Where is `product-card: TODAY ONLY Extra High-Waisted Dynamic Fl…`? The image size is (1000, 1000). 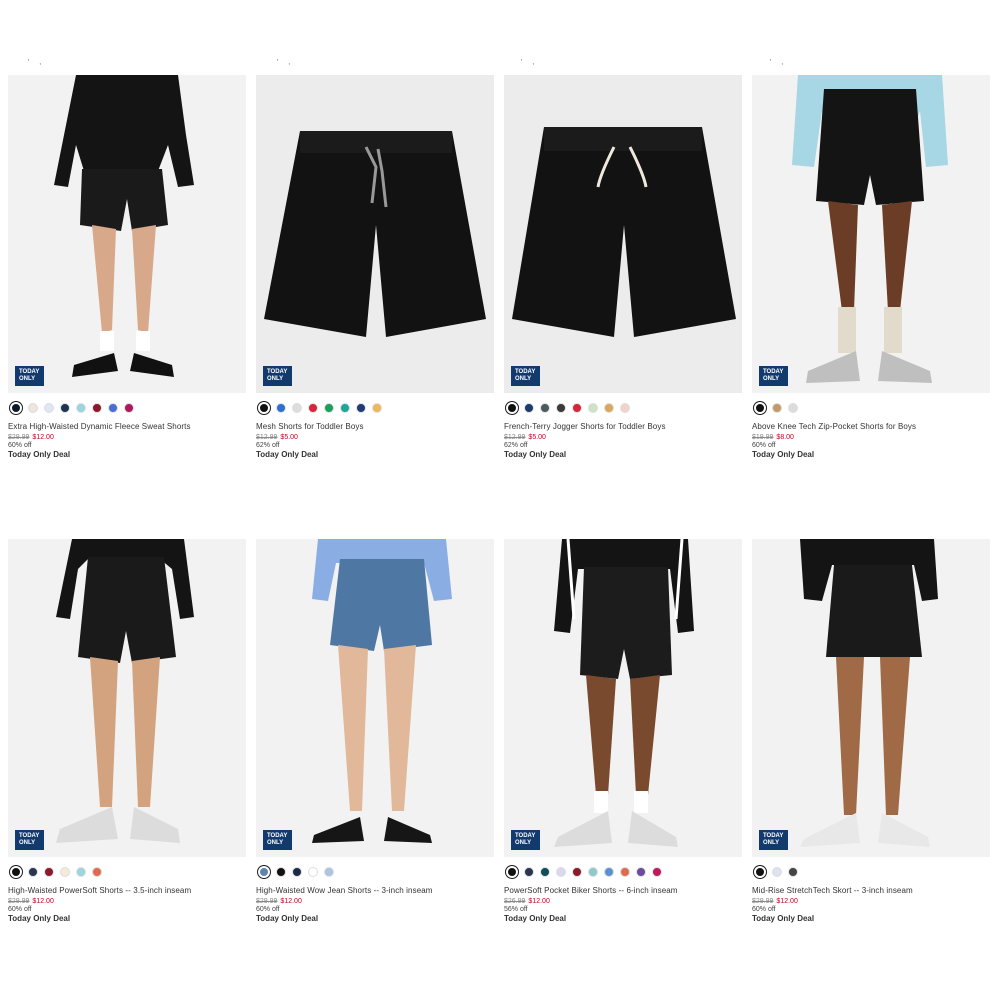 product-card: TODAY ONLY Extra High-Waisted Dynamic Fl… is located at coordinates (127, 267).